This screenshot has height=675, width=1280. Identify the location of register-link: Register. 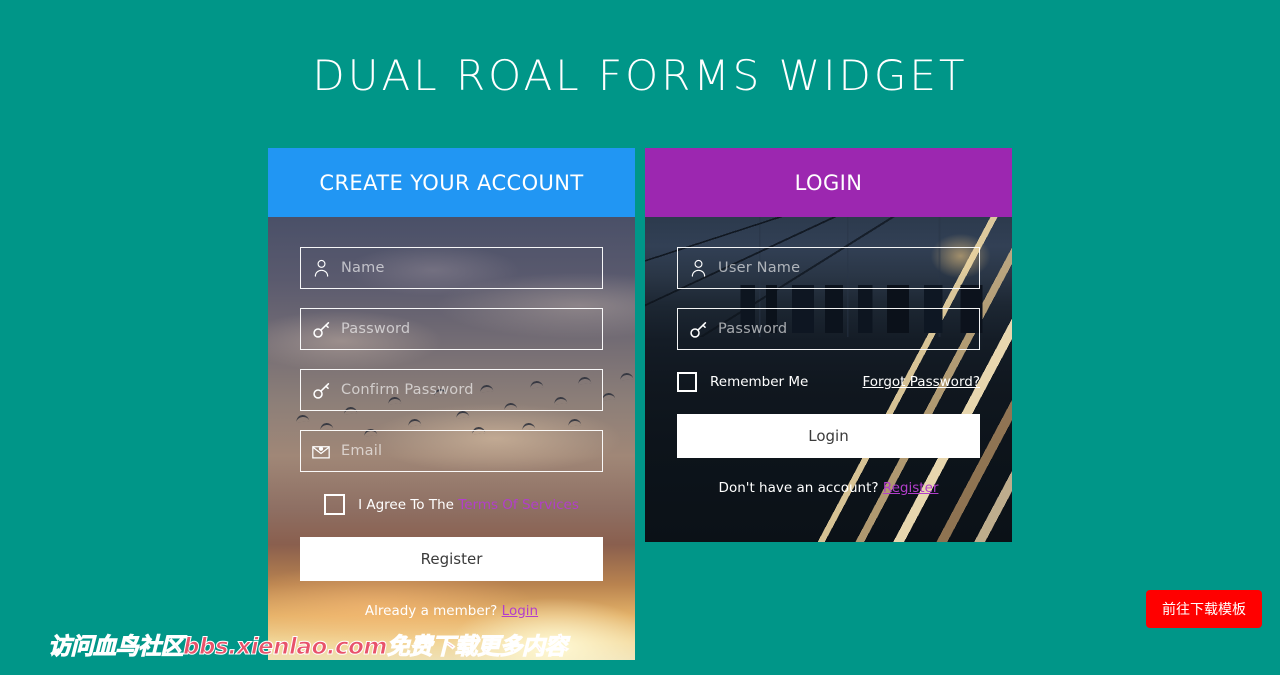
(911, 488).